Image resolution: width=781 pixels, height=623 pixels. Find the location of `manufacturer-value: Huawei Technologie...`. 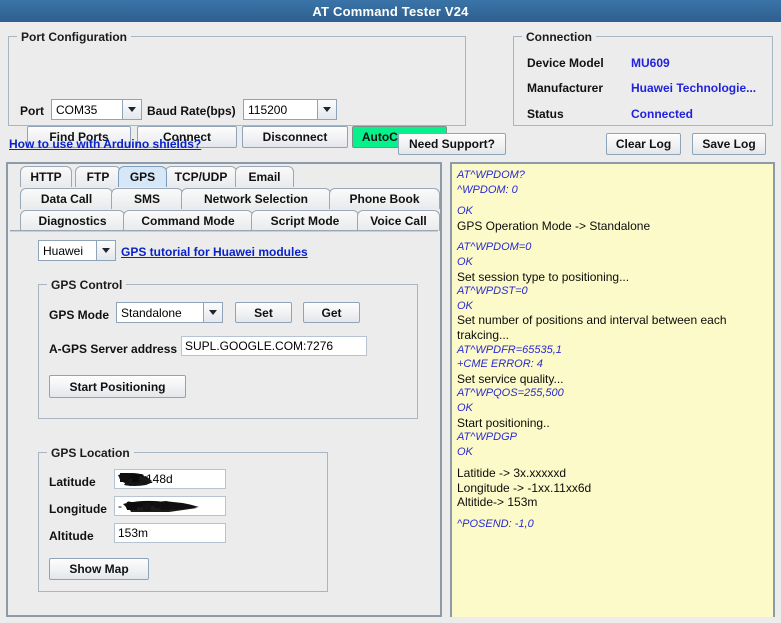

manufacturer-value: Huawei Technologie... is located at coordinates (694, 88).